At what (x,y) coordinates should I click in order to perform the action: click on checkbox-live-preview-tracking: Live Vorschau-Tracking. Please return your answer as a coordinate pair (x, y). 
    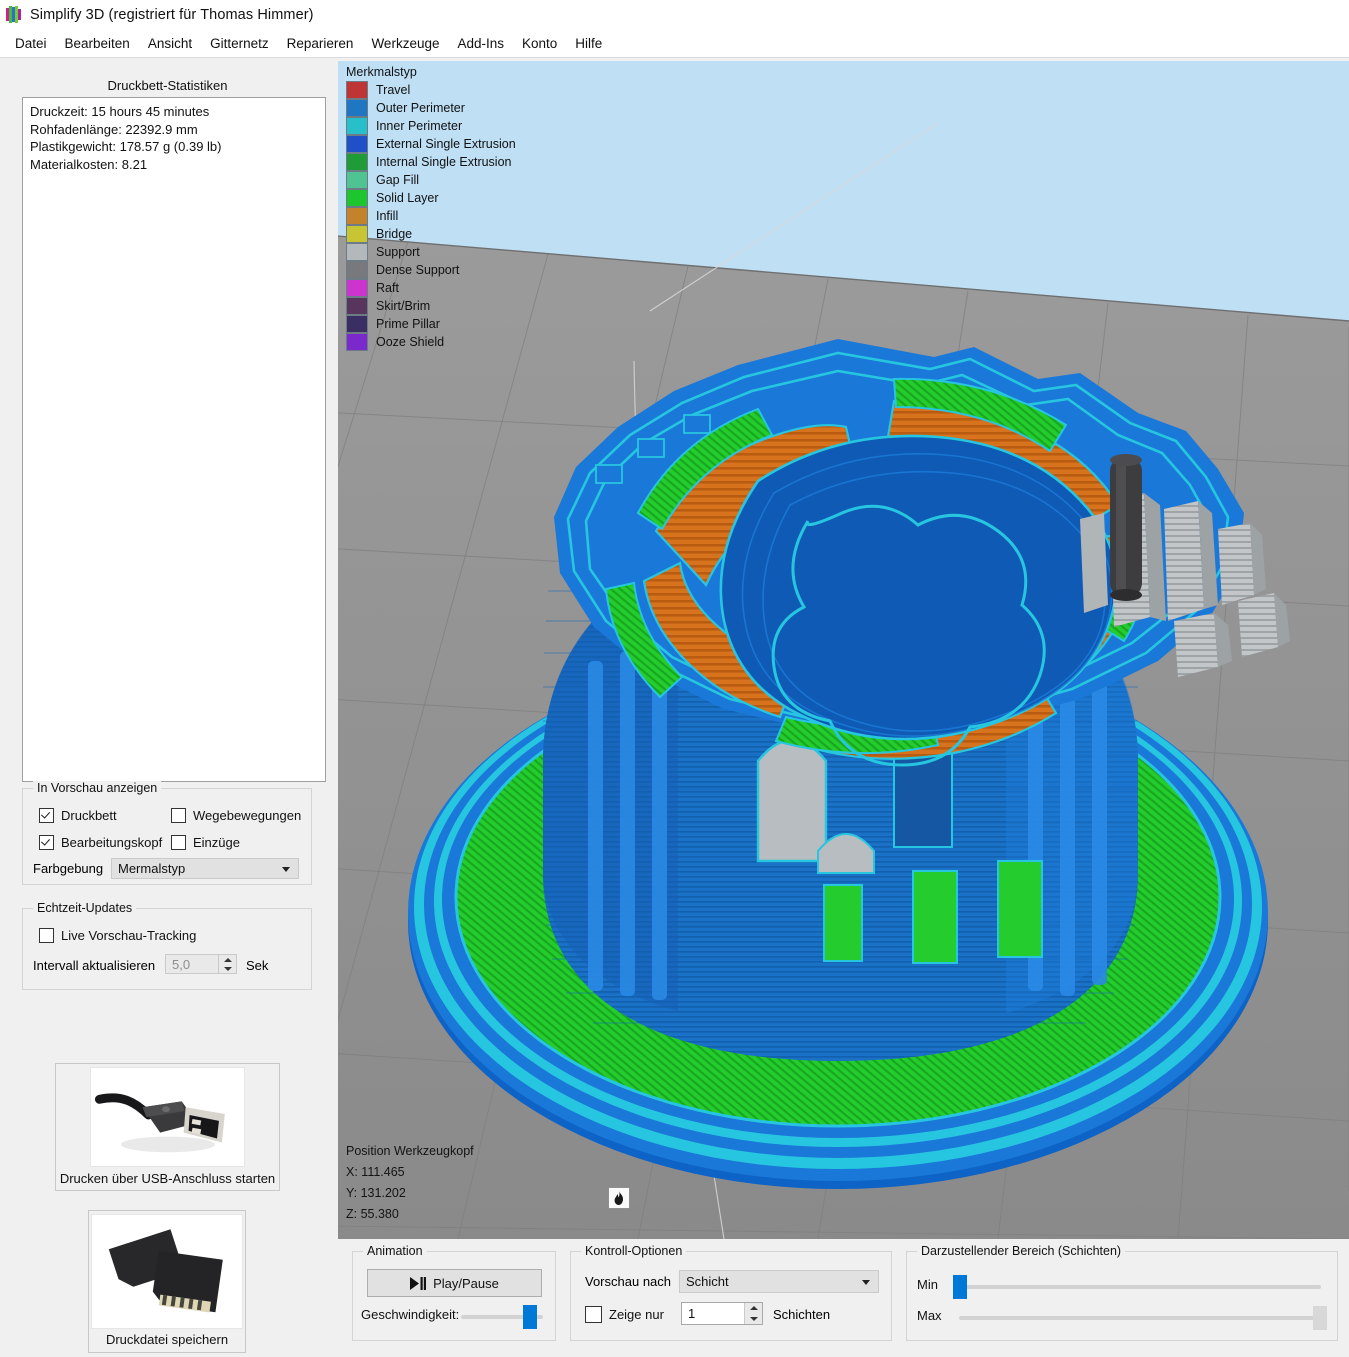
    Looking at the image, I should click on (117, 935).